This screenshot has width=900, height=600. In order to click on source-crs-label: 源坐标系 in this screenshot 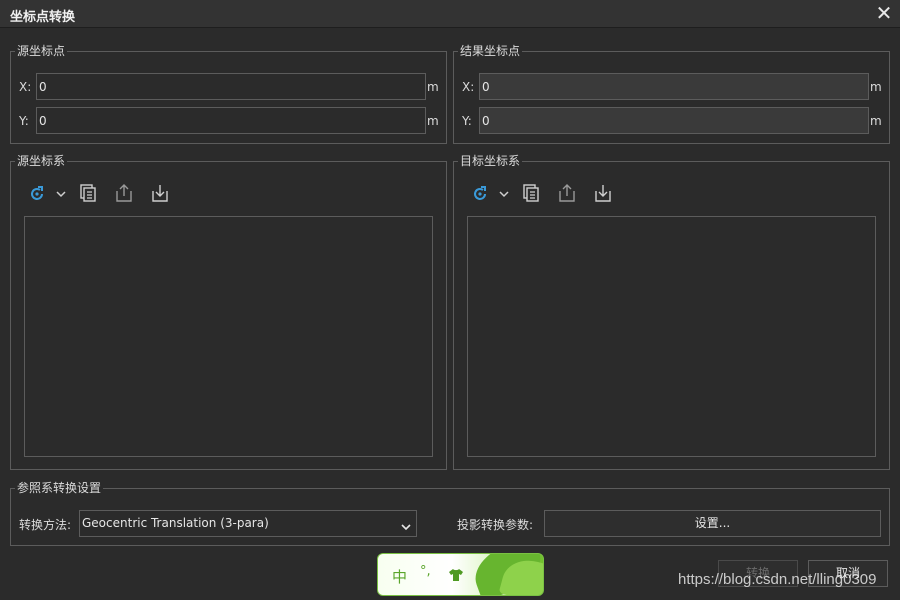, I will do `click(41, 161)`.